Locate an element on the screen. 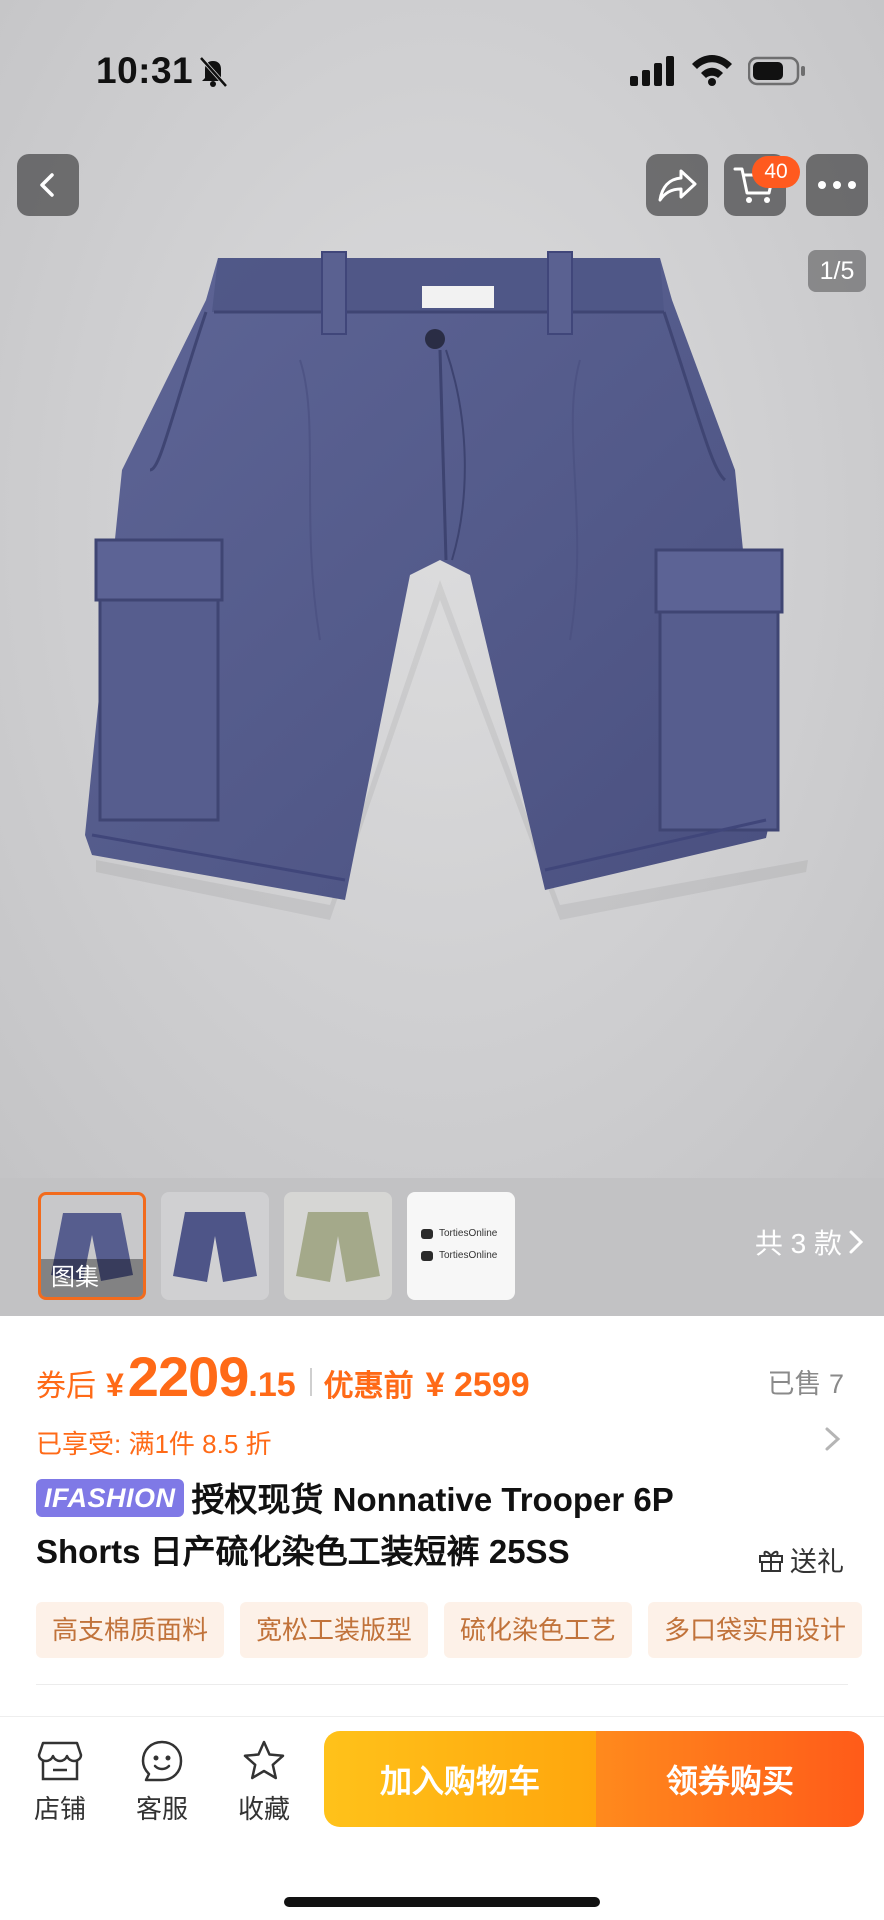 The height and width of the screenshot is (1920, 884). original-price: ¥ 2599 is located at coordinates (477, 1385).